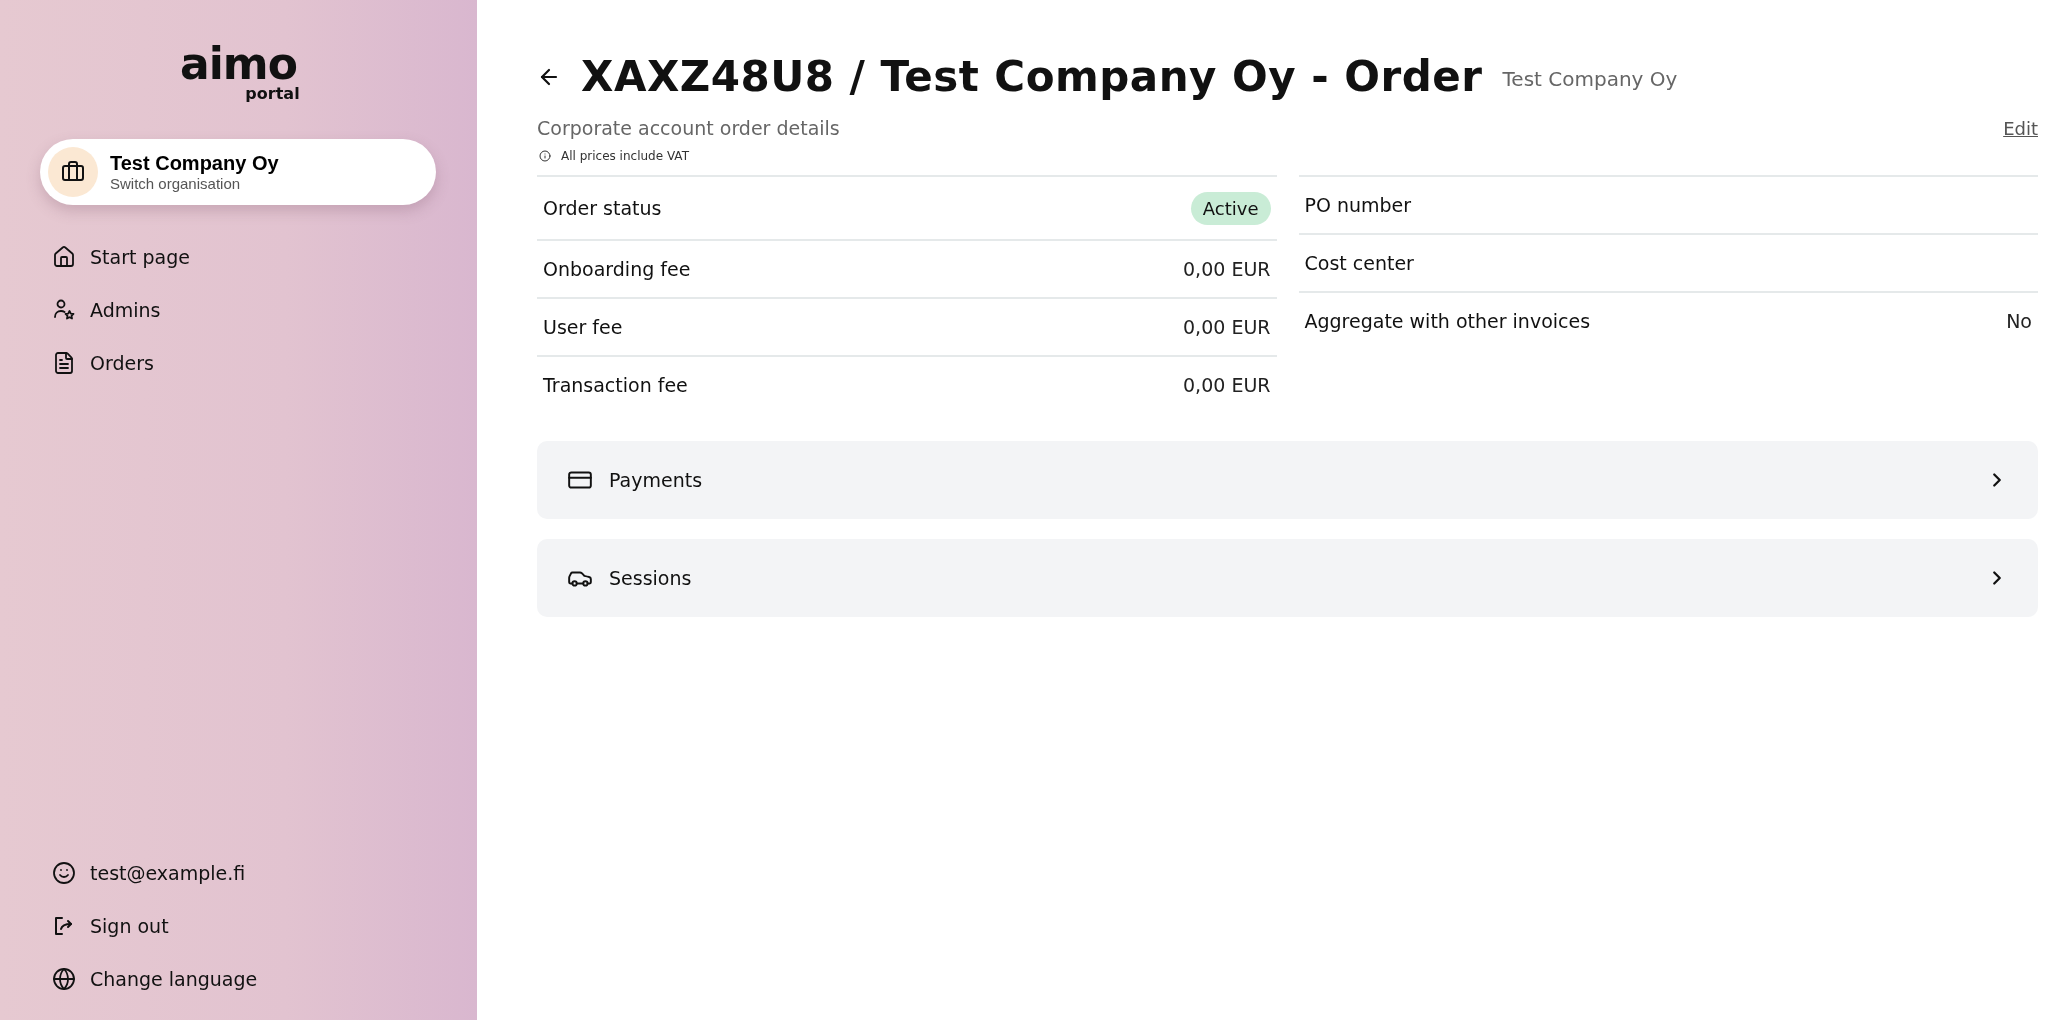  I want to click on edit-link: Edit, so click(2020, 128).